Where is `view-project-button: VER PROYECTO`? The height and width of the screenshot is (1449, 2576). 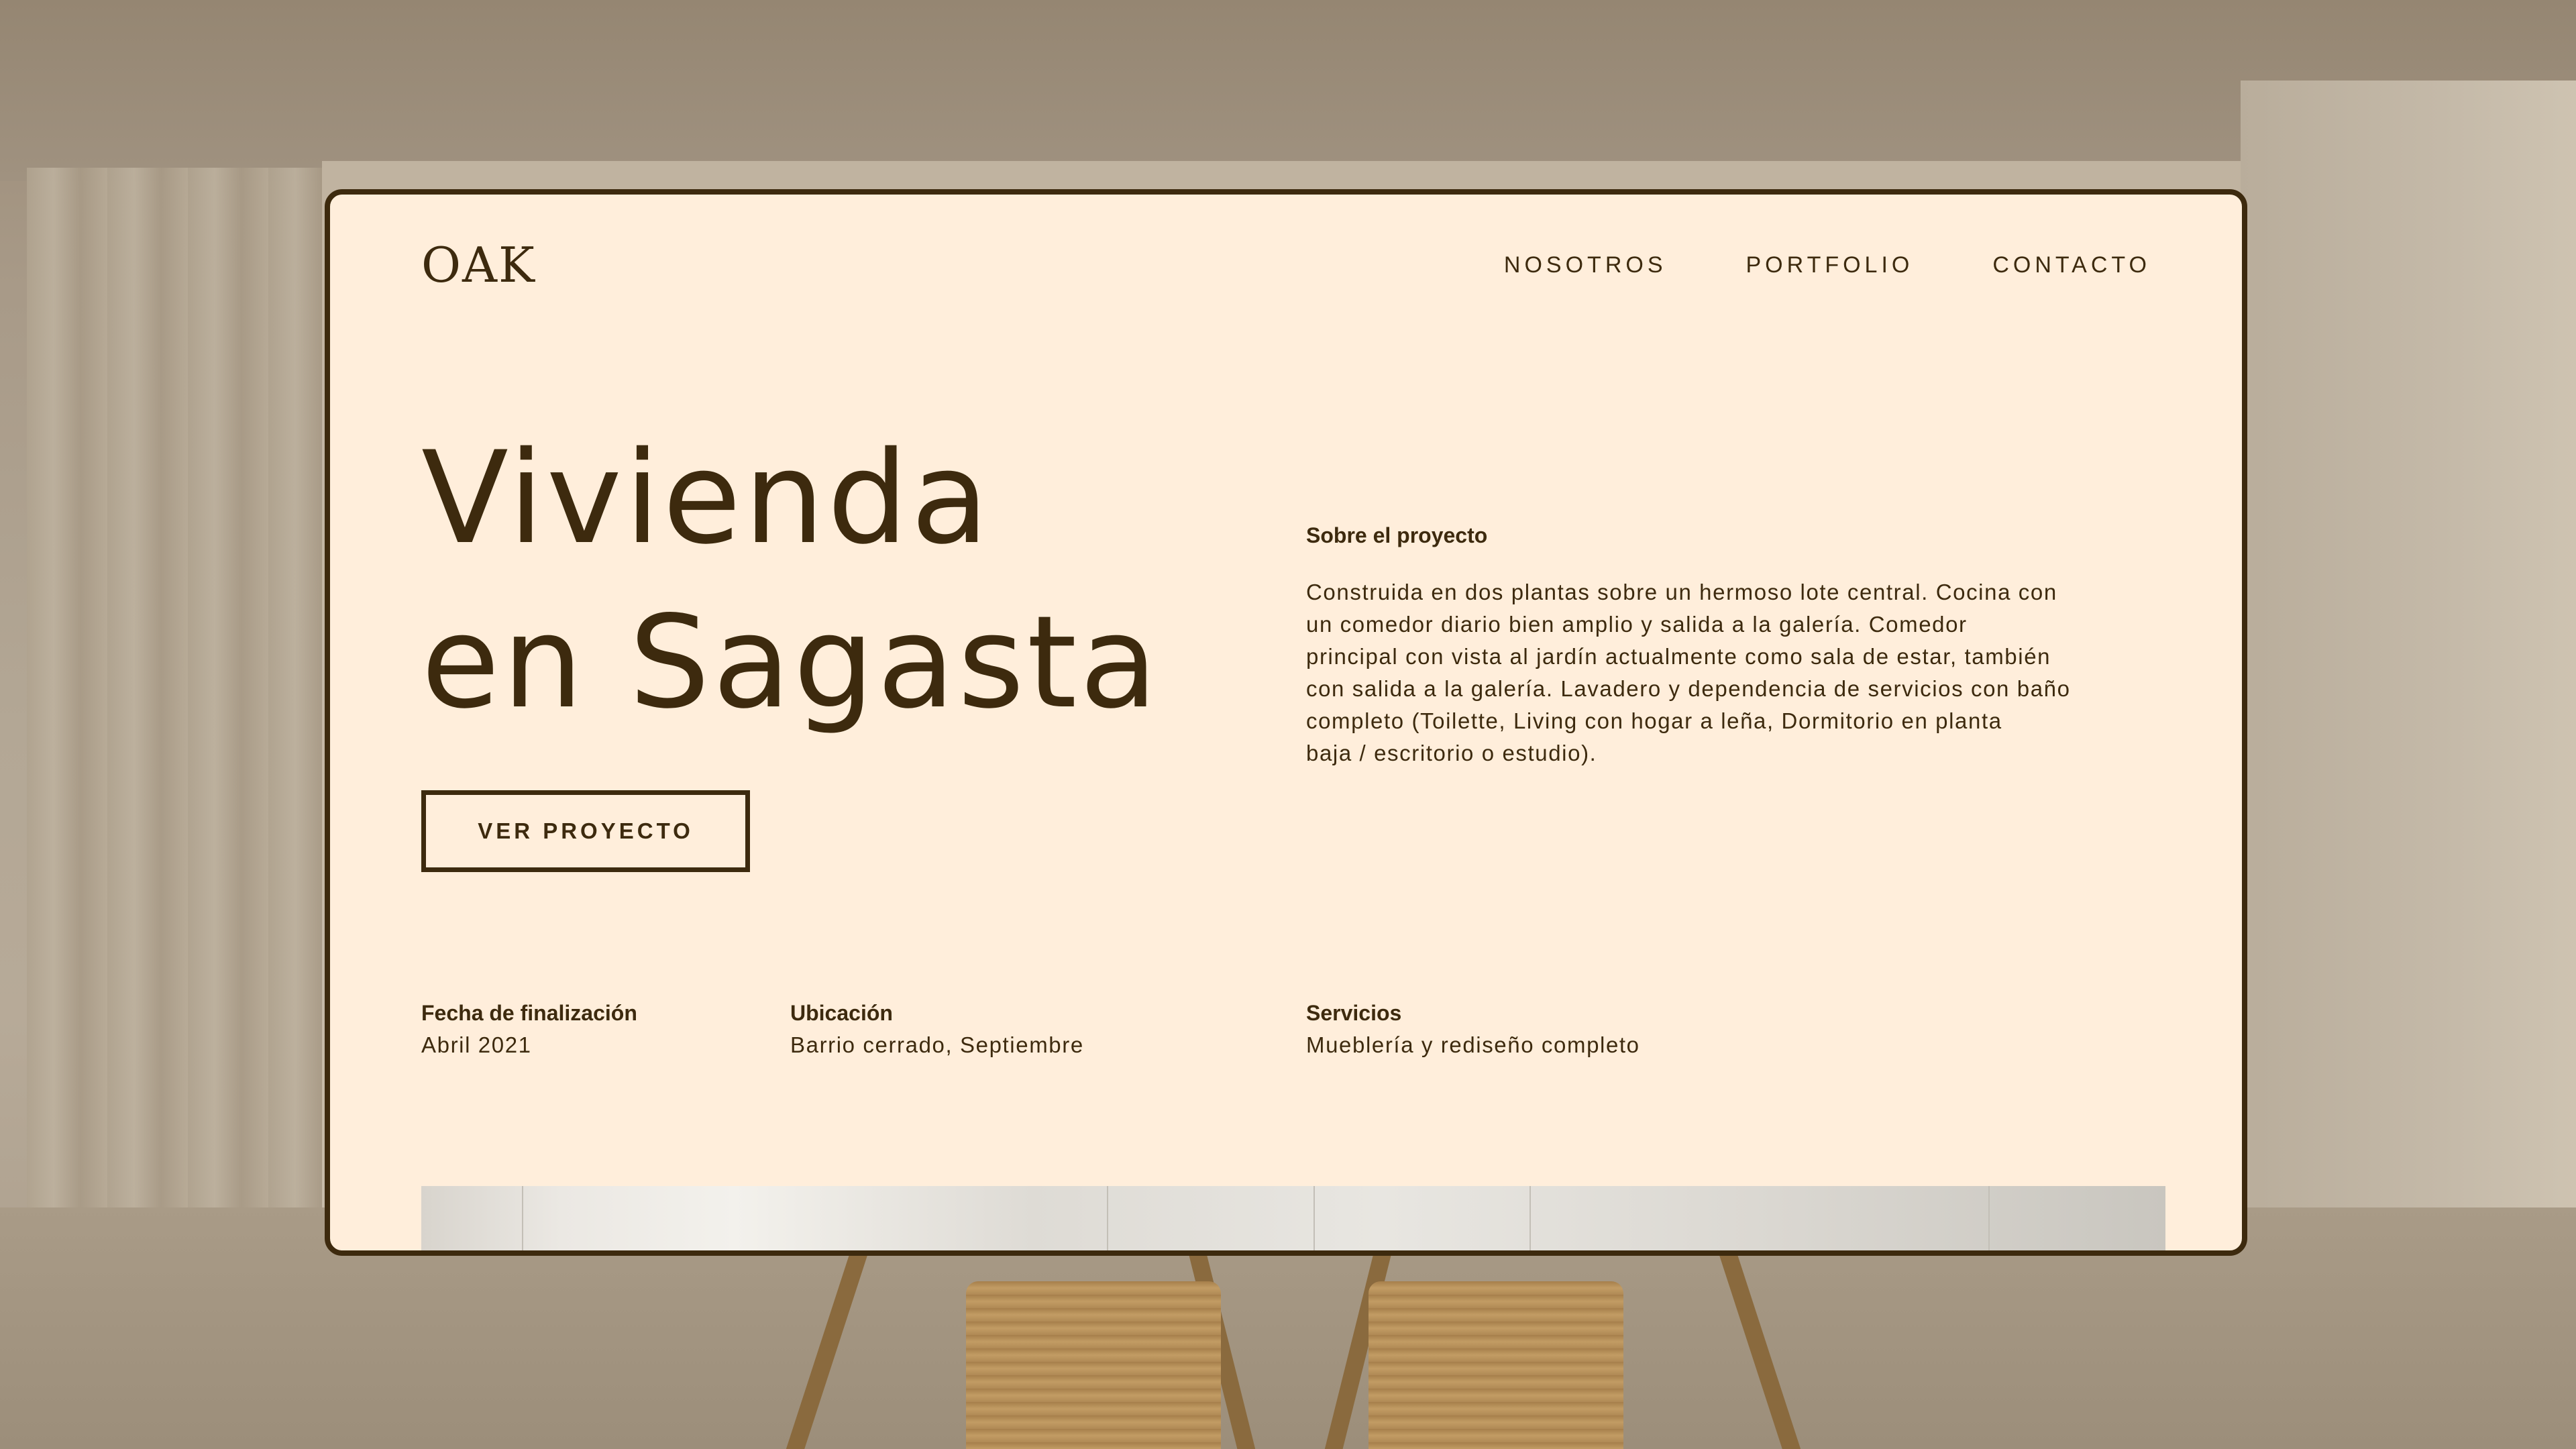 view-project-button: VER PROYECTO is located at coordinates (585, 831).